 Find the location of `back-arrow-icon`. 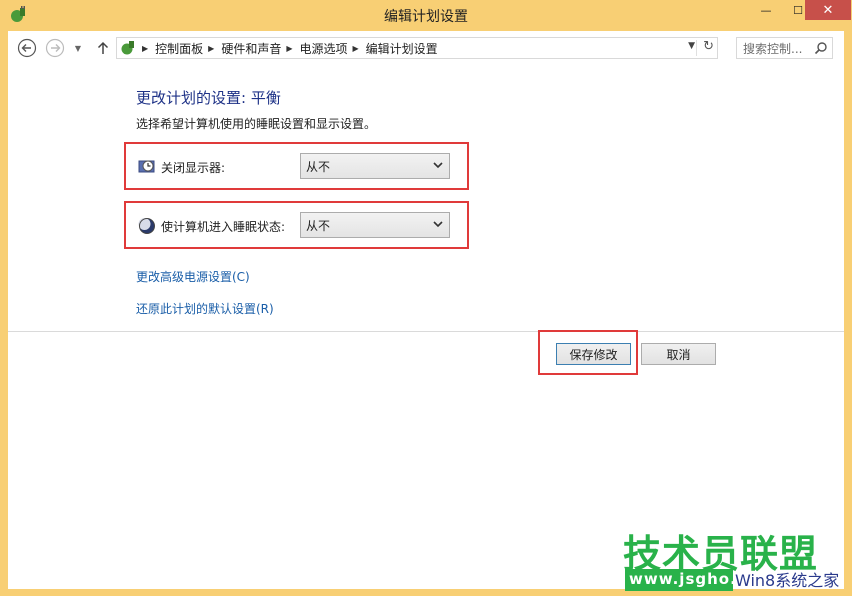

back-arrow-icon is located at coordinates (27, 48).